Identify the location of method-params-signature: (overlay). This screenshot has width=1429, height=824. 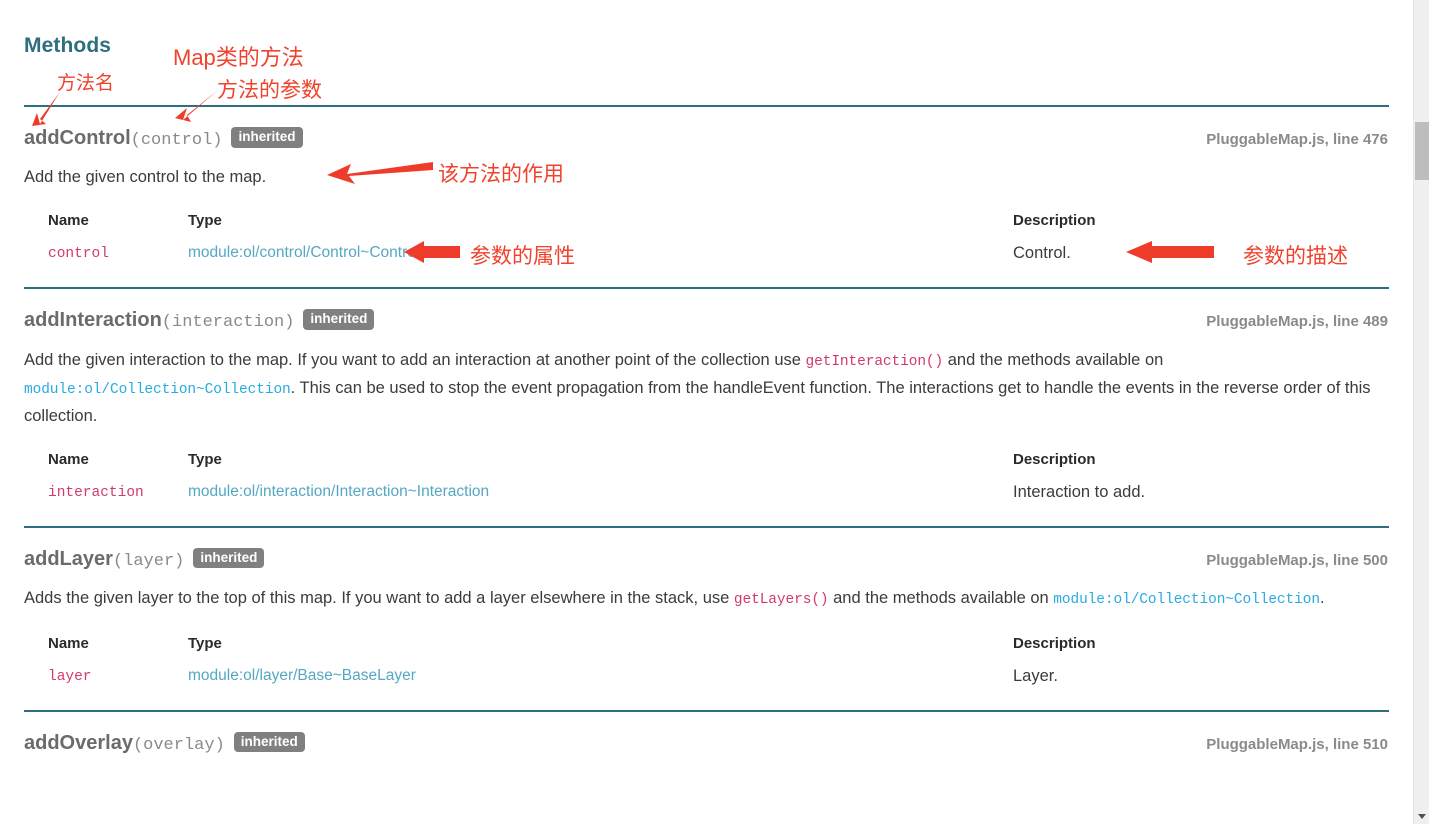
(178, 745).